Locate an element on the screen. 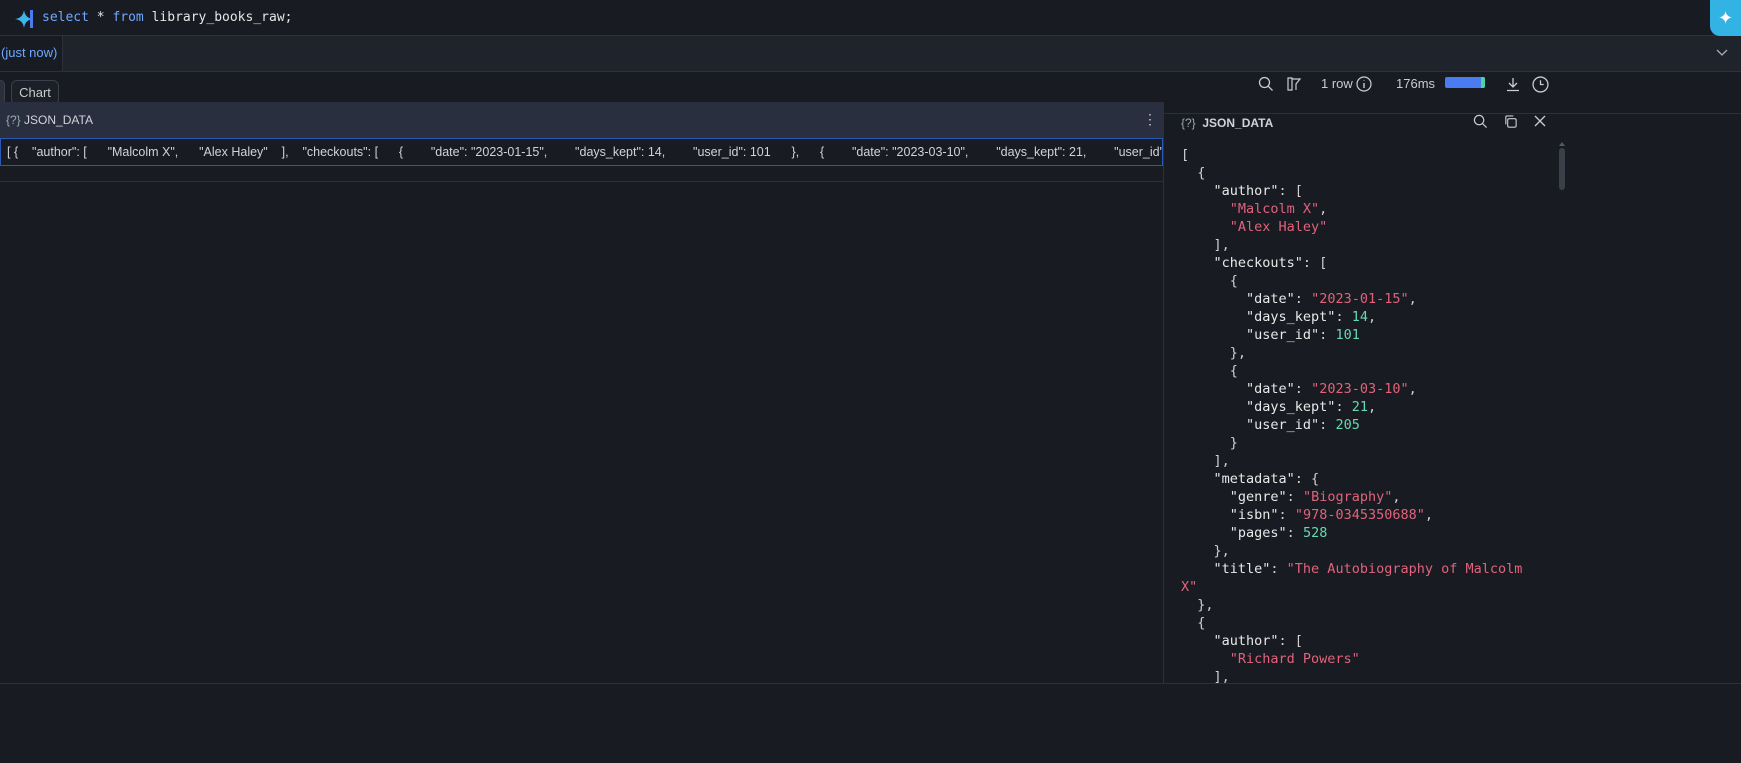  sparkle-icon: ✦ is located at coordinates (1725, 17).